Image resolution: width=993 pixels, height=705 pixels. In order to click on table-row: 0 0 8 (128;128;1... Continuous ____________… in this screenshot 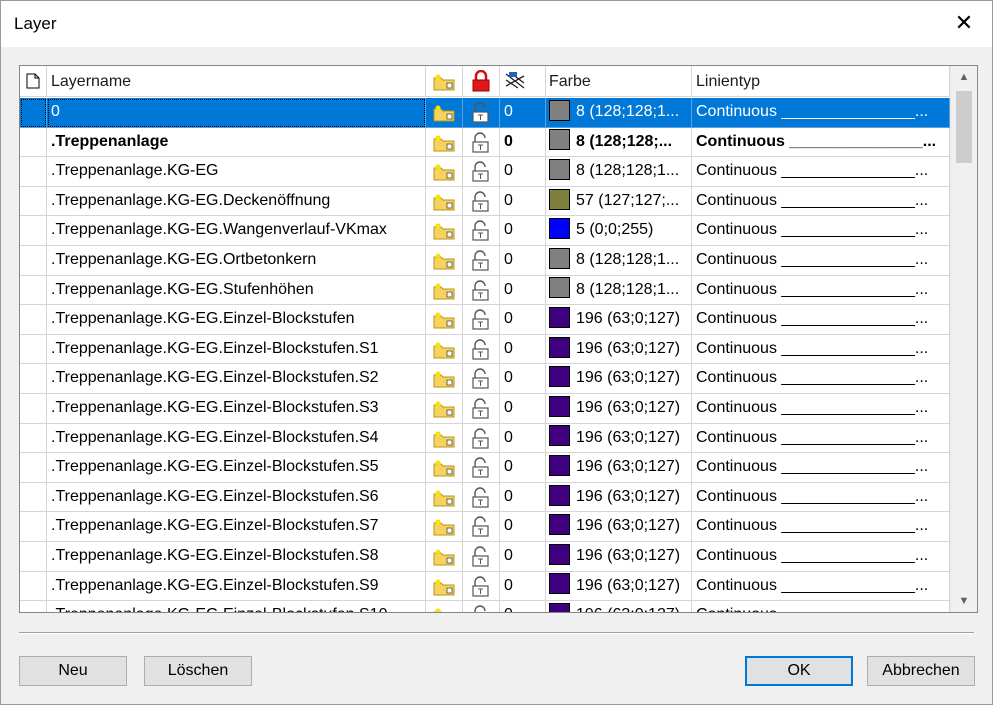, I will do `click(485, 113)`.